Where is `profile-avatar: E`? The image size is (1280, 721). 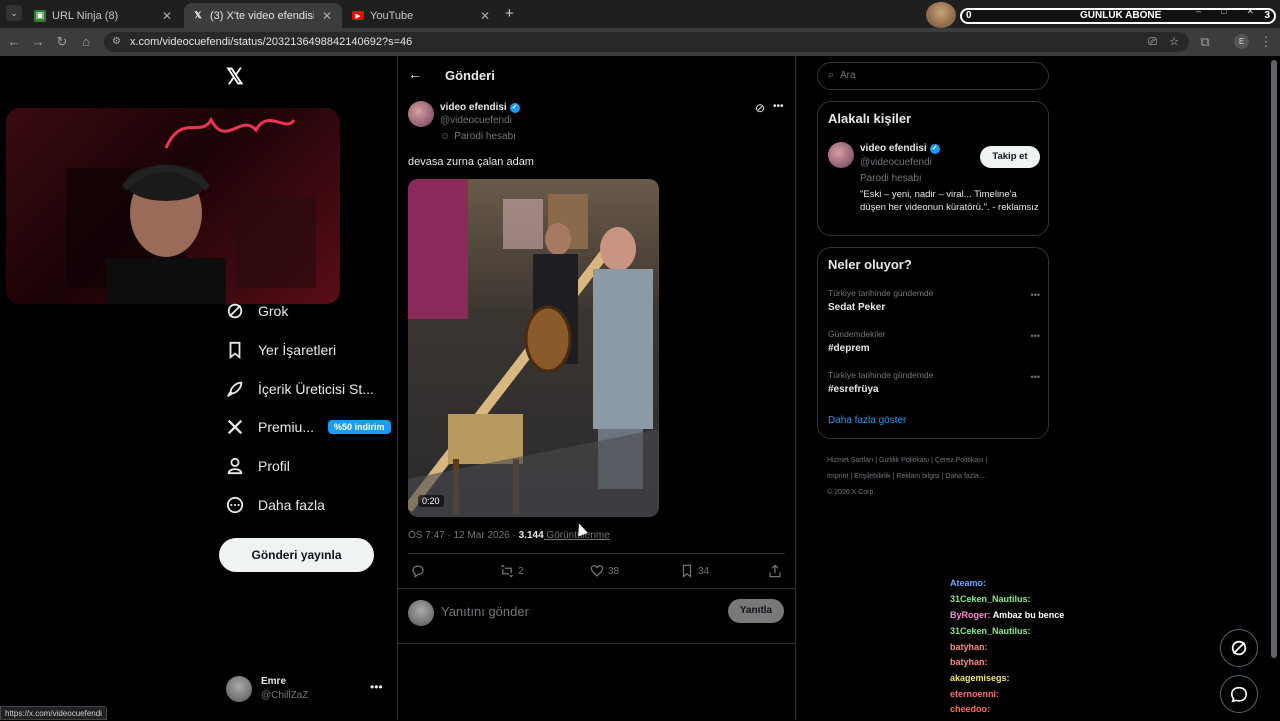
profile-avatar: E is located at coordinates (1241, 41).